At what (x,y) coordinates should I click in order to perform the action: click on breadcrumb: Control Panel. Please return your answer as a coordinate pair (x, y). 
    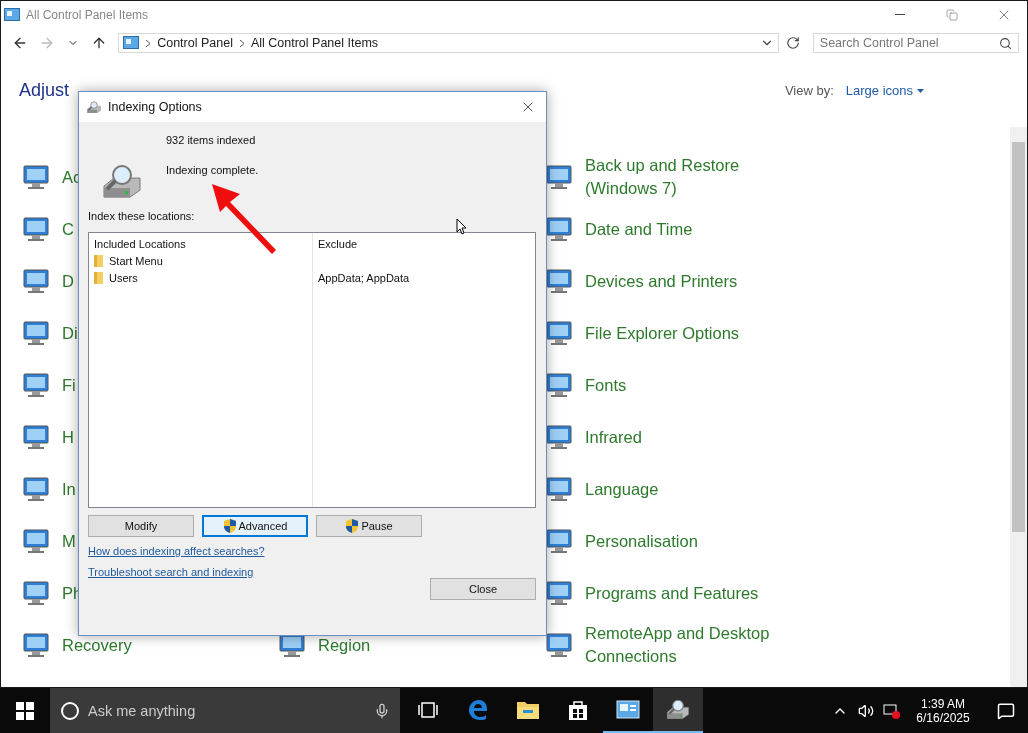
    Looking at the image, I should click on (195, 43).